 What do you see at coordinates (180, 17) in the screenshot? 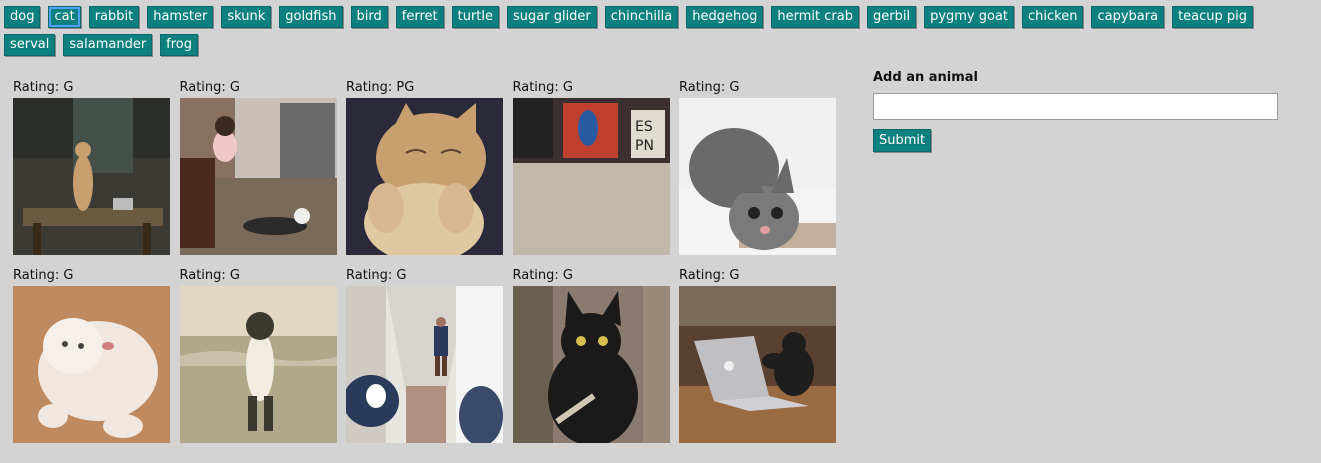
I see `animal-button-hamster: hamster` at bounding box center [180, 17].